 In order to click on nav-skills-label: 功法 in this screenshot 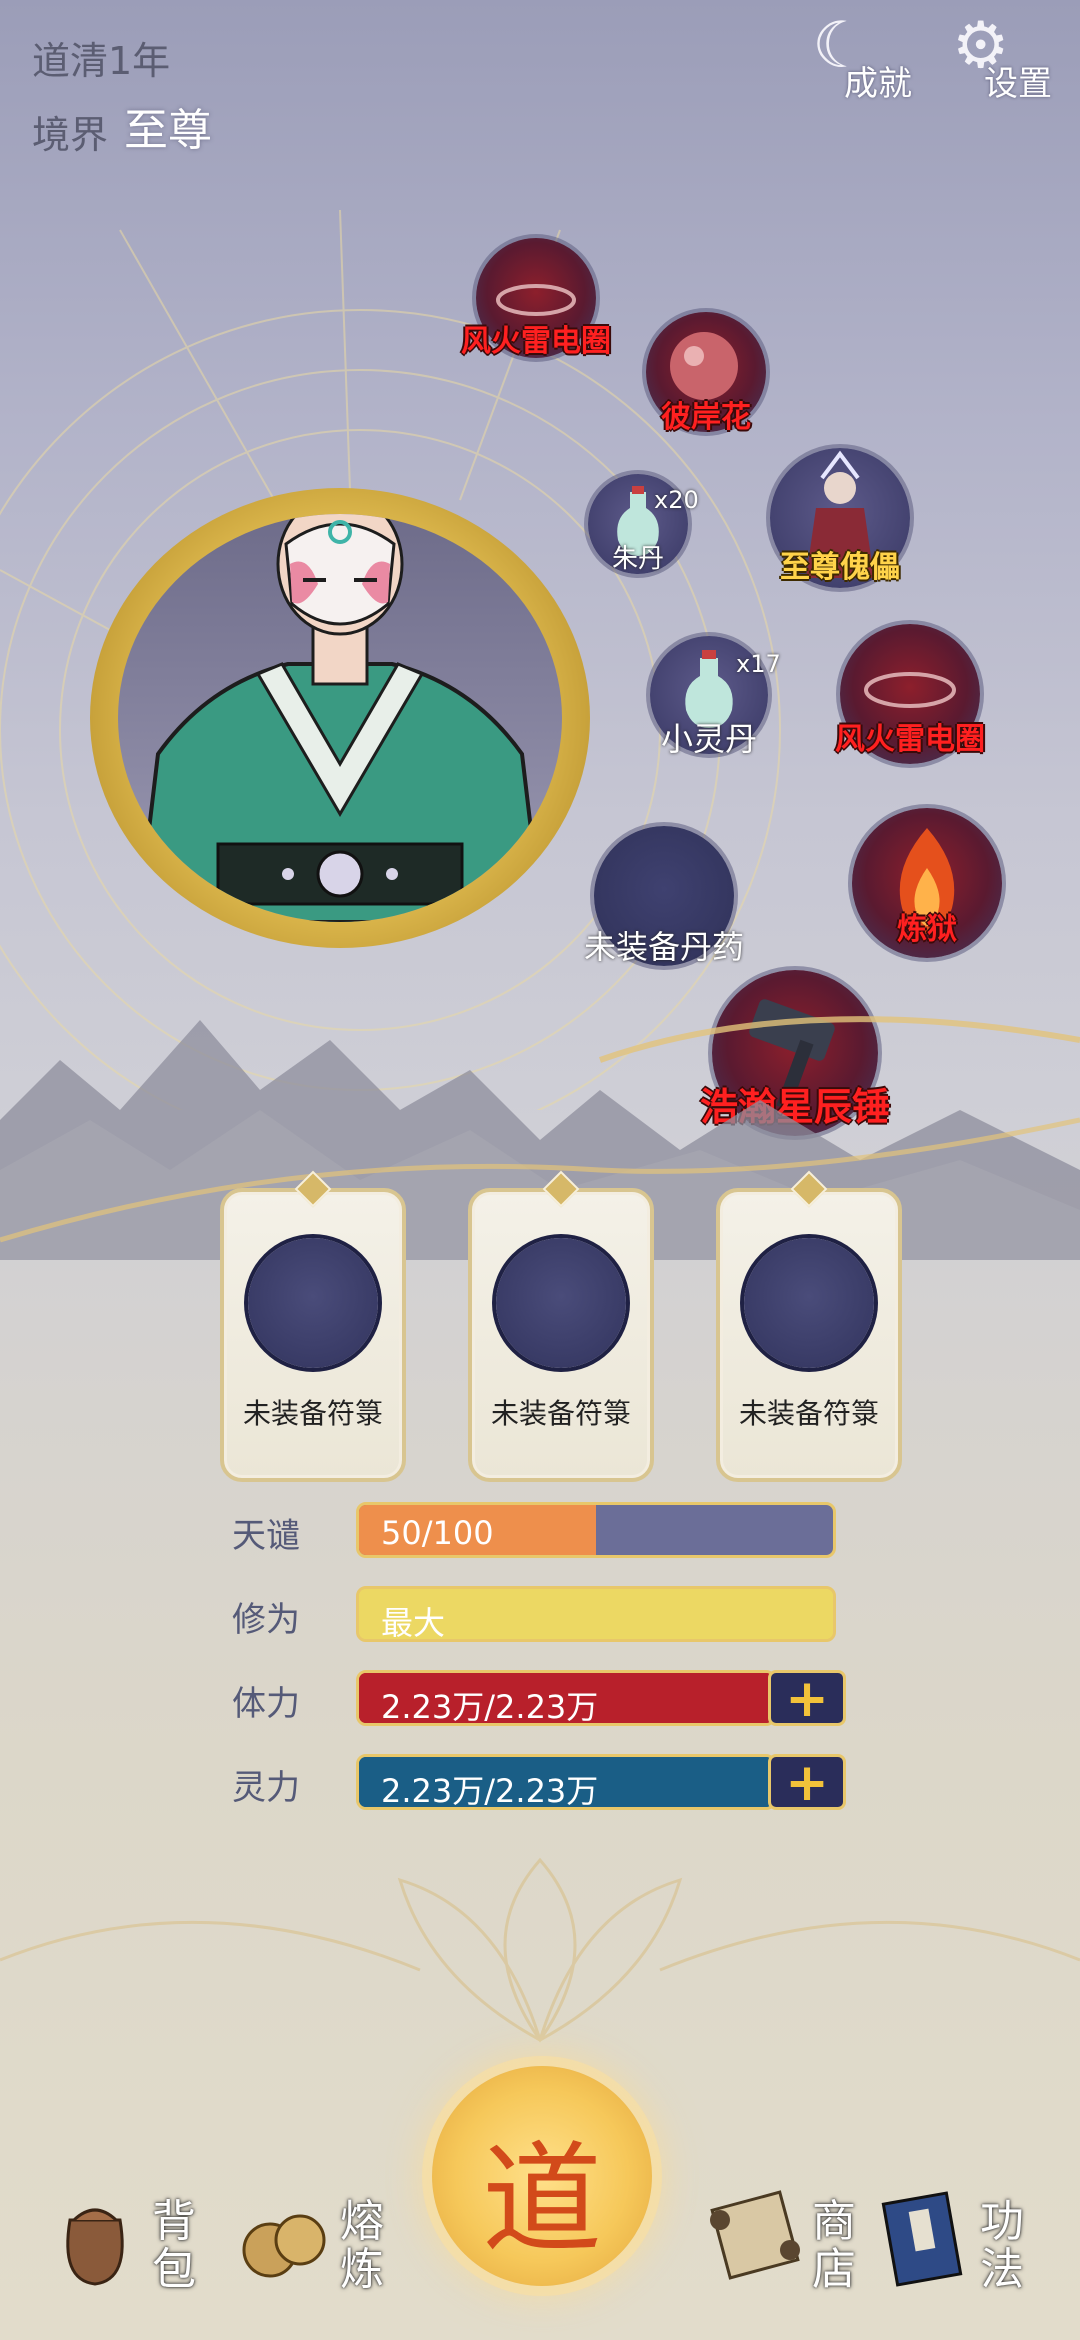, I will do `click(1002, 2245)`.